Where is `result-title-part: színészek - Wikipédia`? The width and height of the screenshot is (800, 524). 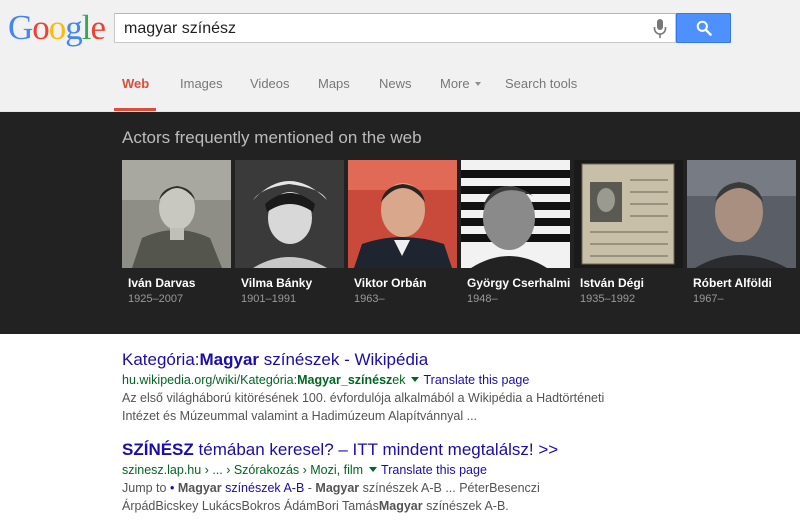 result-title-part: színészek - Wikipédia is located at coordinates (344, 359).